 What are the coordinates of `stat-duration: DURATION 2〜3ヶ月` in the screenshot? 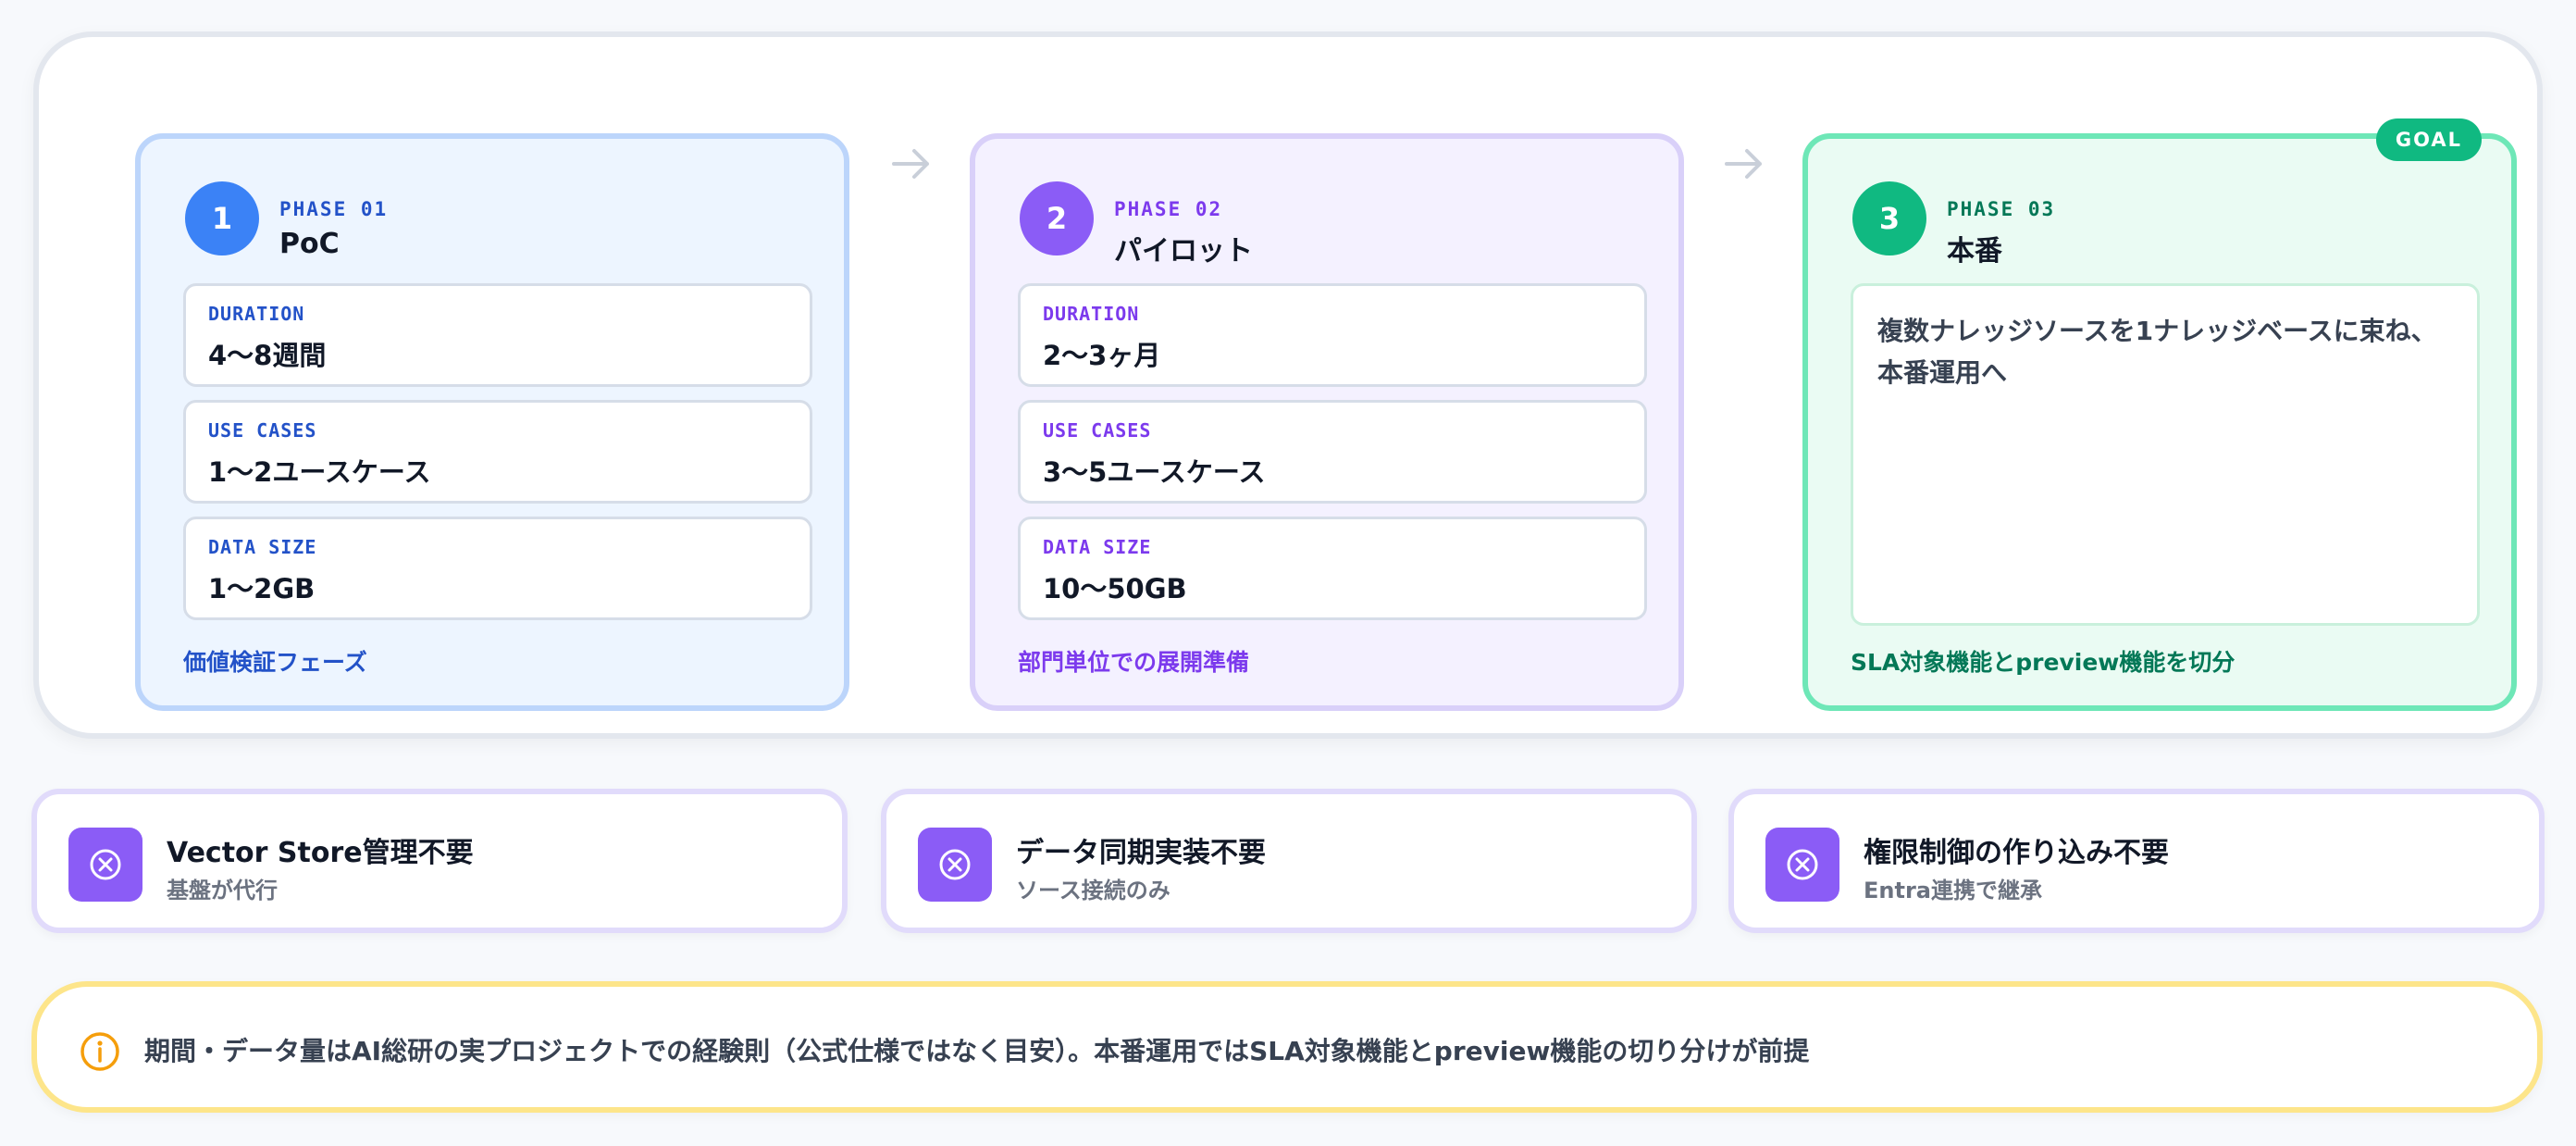 It's located at (1333, 335).